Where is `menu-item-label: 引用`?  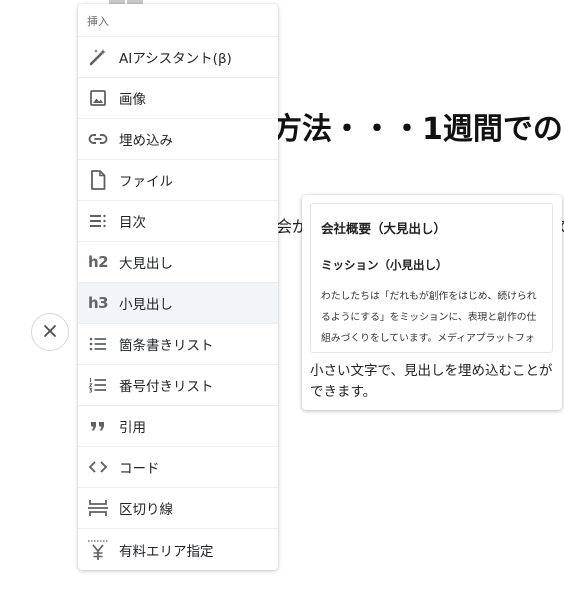 menu-item-label: 引用 is located at coordinates (132, 428).